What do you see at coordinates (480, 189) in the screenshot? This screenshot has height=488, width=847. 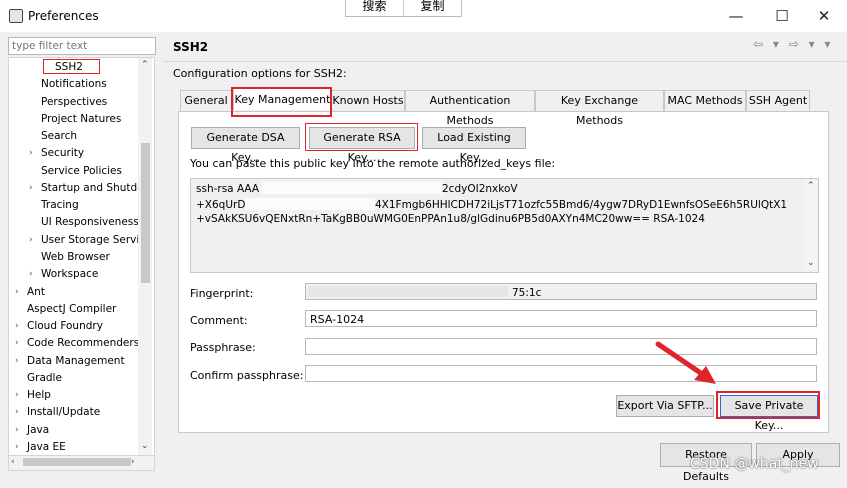 I see `key-line-1b: 2cdyOI2nxkoV` at bounding box center [480, 189].